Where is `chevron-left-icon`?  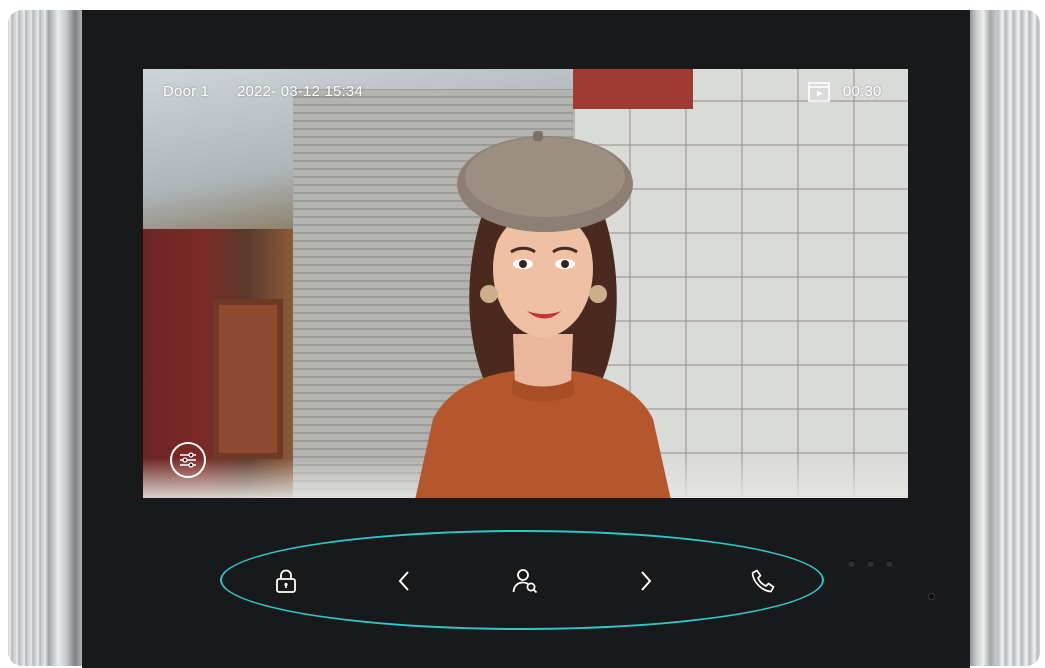 chevron-left-icon is located at coordinates (403, 581).